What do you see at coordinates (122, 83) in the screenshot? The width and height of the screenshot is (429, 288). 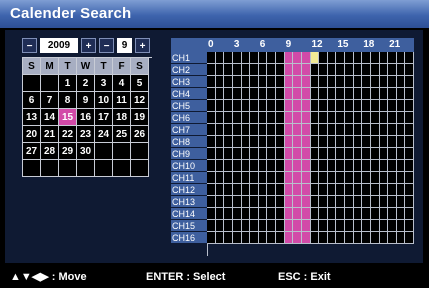 I see `calendar-day: 4` at bounding box center [122, 83].